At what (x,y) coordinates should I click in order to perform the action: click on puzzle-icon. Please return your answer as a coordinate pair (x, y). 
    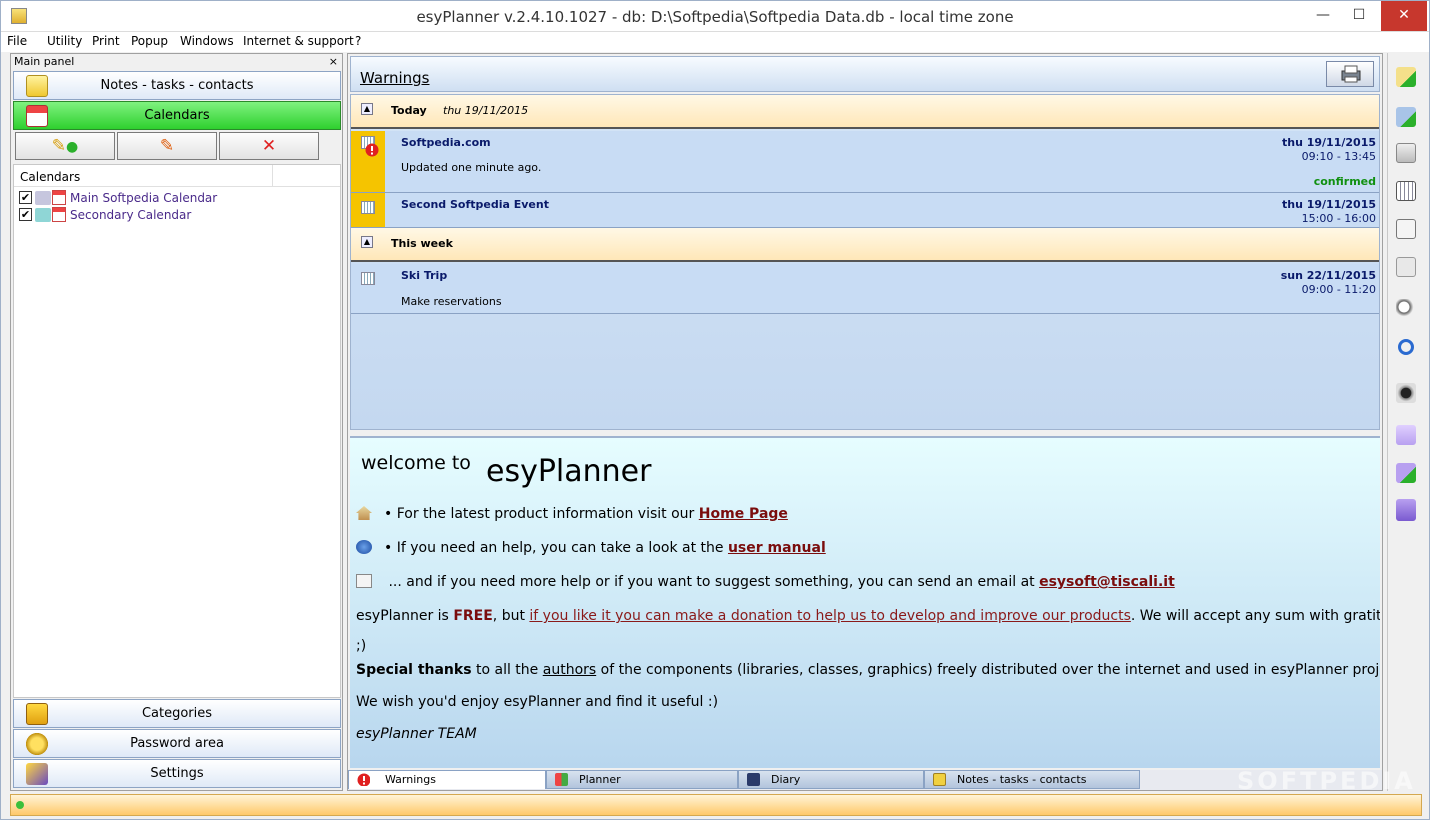
    Looking at the image, I should click on (37, 774).